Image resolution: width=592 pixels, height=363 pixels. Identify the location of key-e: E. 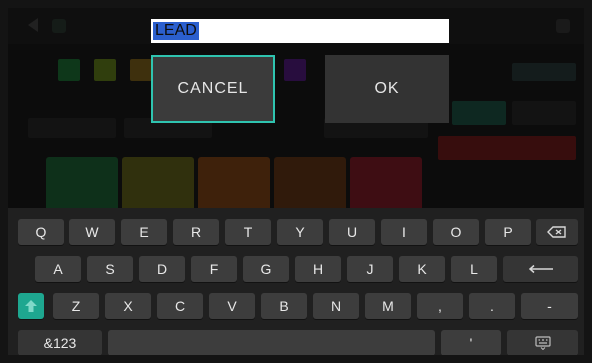
(144, 232).